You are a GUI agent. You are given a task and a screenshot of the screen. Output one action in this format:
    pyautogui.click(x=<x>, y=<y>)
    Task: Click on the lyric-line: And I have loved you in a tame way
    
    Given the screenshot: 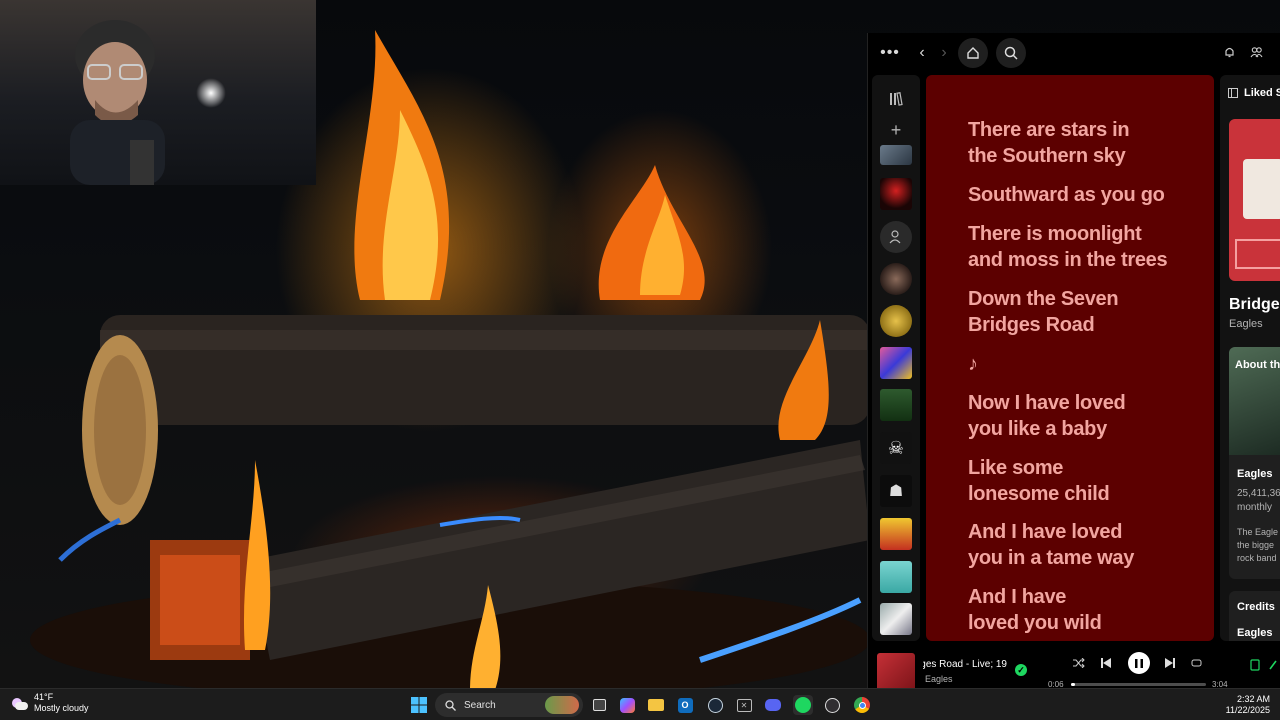 What is the action you would take?
    pyautogui.click(x=1088, y=545)
    